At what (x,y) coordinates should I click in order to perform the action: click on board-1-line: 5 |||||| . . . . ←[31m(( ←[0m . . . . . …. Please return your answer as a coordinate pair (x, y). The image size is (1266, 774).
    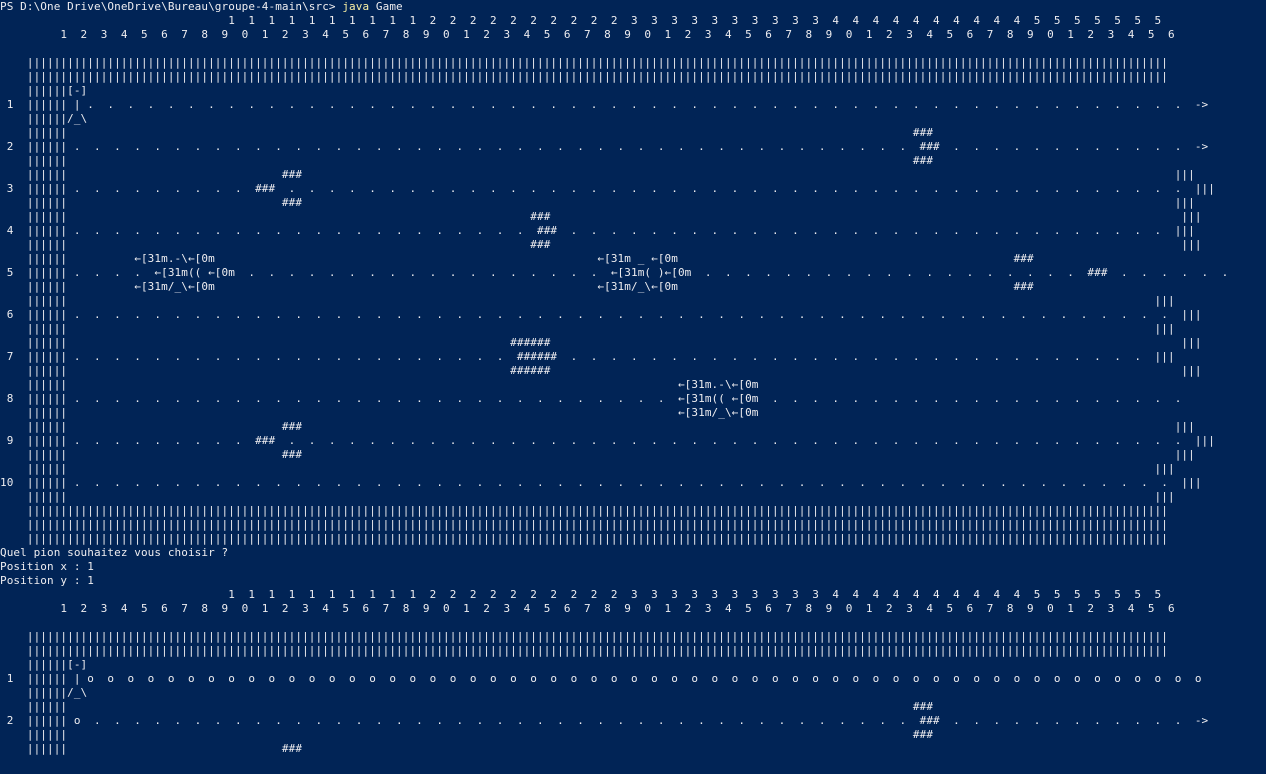
    Looking at the image, I should click on (614, 272).